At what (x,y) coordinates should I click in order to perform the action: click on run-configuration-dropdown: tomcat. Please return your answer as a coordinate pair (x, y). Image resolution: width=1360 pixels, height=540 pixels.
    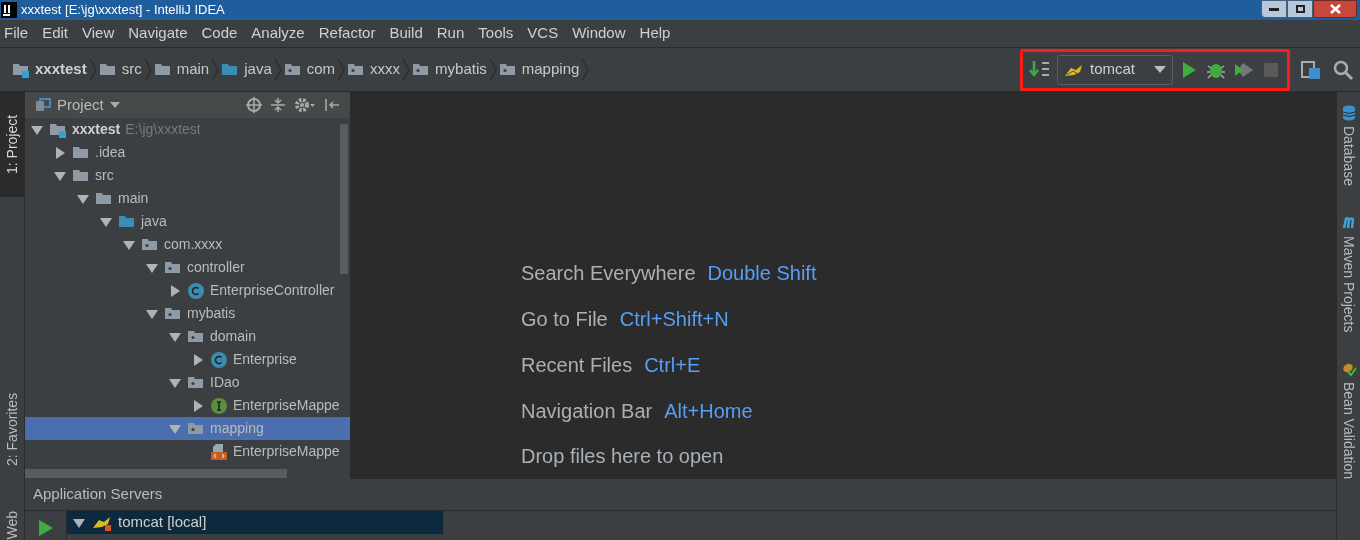
    Looking at the image, I should click on (1115, 69).